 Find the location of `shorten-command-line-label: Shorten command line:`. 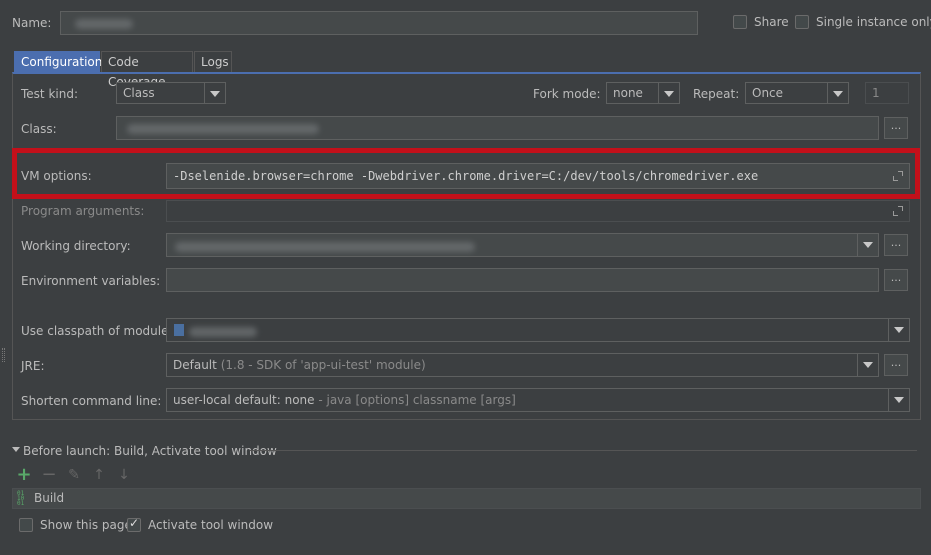

shorten-command-line-label: Shorten command line: is located at coordinates (91, 401).